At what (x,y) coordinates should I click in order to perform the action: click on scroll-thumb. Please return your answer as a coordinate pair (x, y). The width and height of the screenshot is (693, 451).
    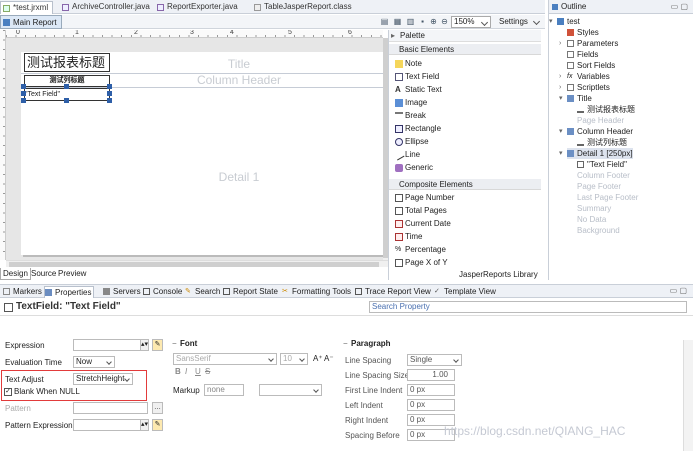
    Looking at the image, I should click on (194, 264).